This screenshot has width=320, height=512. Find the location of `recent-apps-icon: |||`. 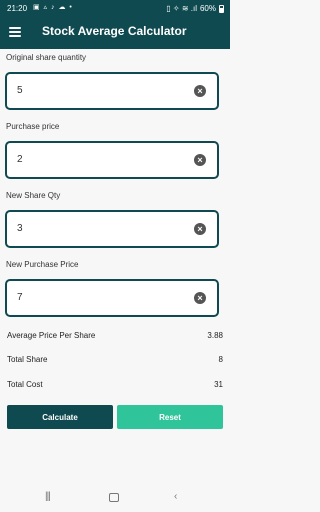

recent-apps-icon: ||| is located at coordinates (48, 496).